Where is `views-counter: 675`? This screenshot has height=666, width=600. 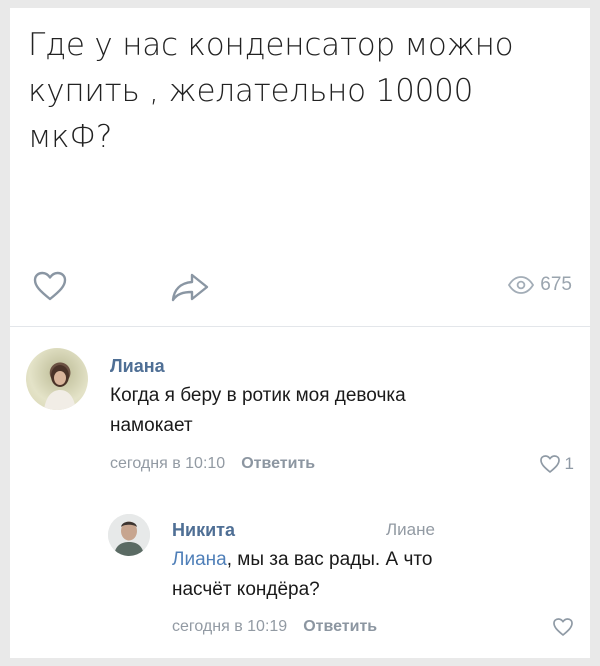 views-counter: 675 is located at coordinates (540, 285).